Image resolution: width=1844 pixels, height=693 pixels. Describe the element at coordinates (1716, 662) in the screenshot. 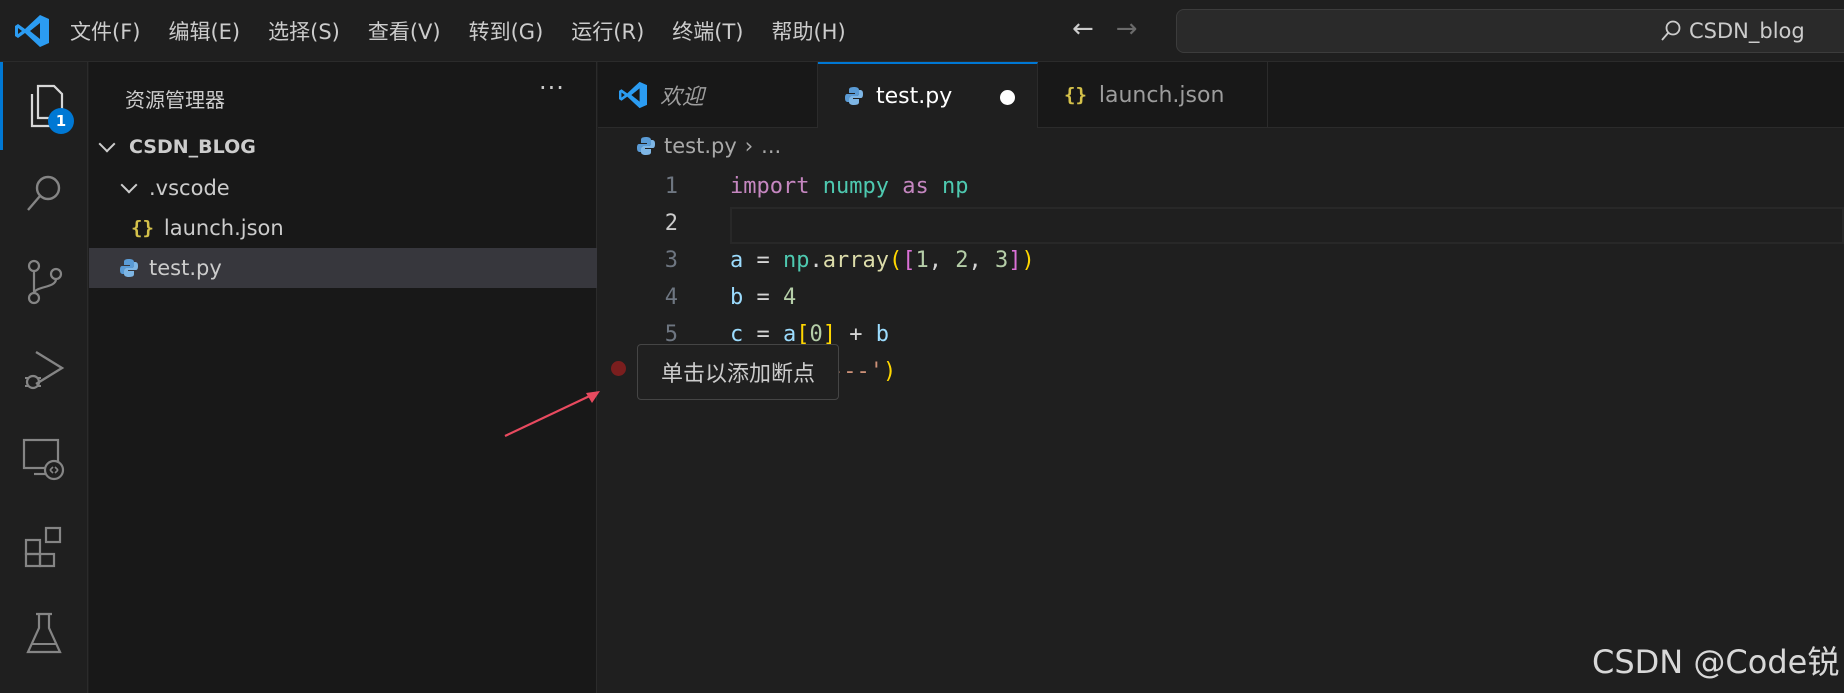

I see `watermark: CSDN @Code锐` at that location.